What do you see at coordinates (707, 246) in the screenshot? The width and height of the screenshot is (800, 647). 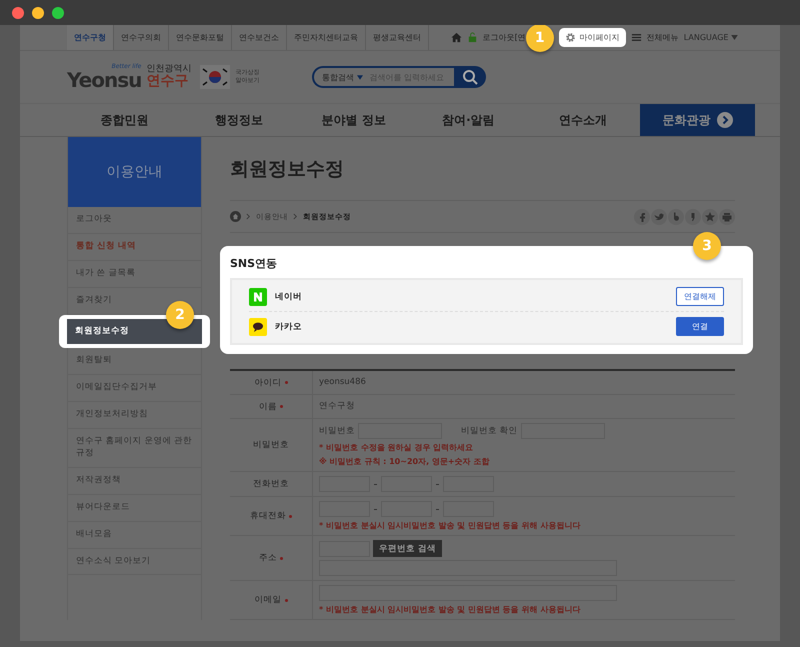 I see `callout-badge: 3` at bounding box center [707, 246].